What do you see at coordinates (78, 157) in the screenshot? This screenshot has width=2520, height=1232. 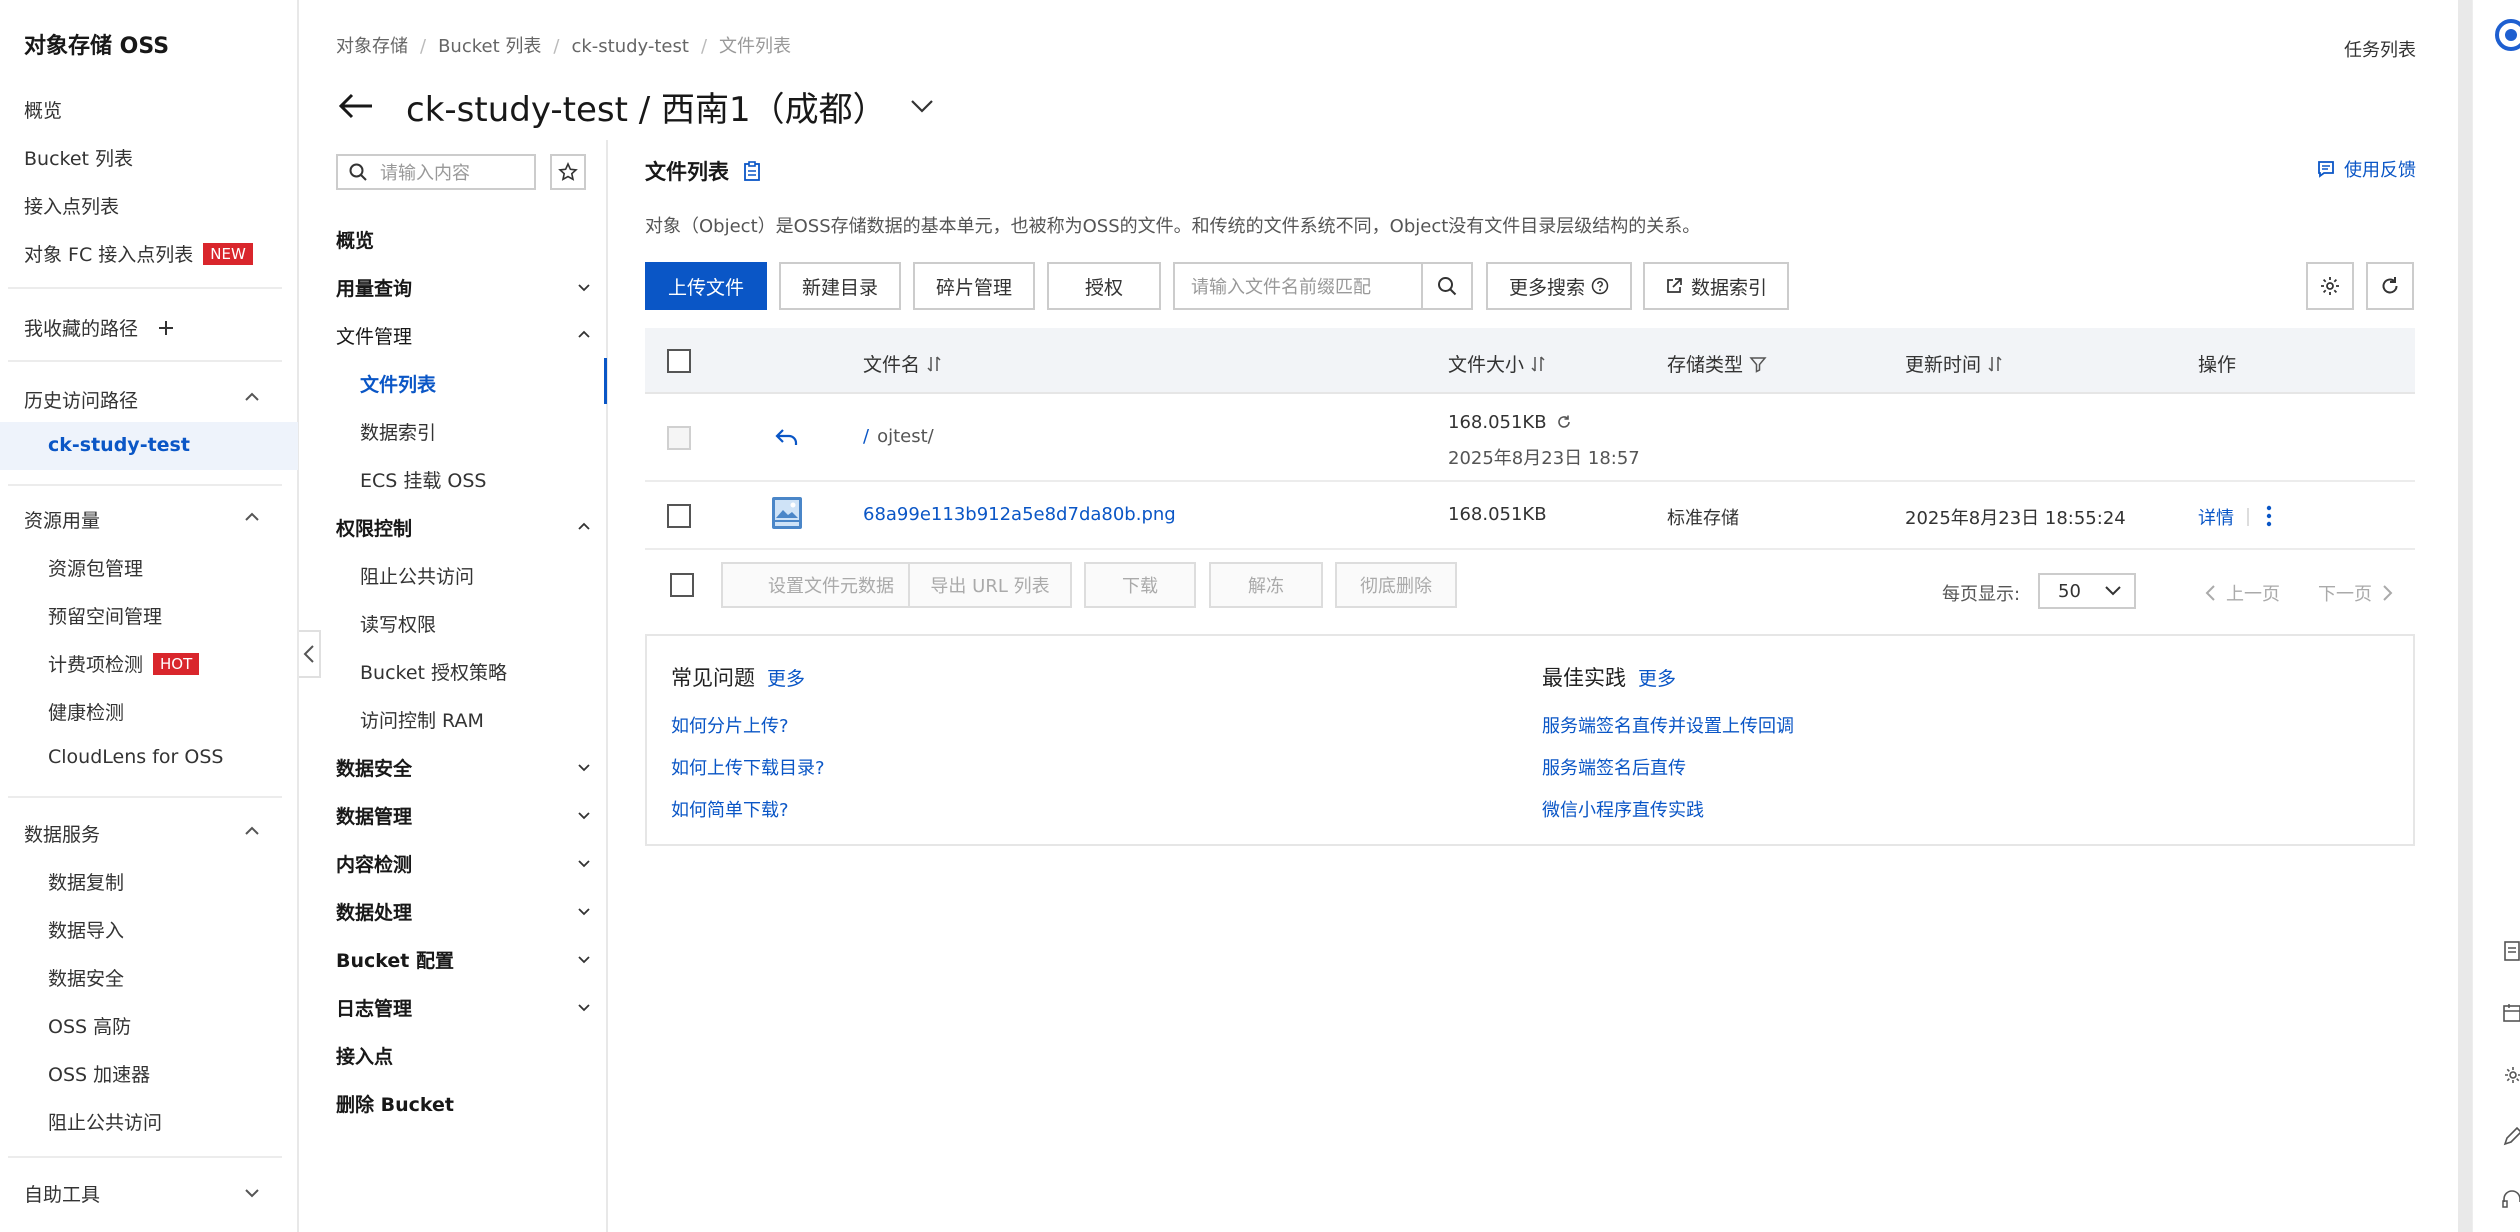 I see `sidebar-item-bucket-list: Bucket 列表` at bounding box center [78, 157].